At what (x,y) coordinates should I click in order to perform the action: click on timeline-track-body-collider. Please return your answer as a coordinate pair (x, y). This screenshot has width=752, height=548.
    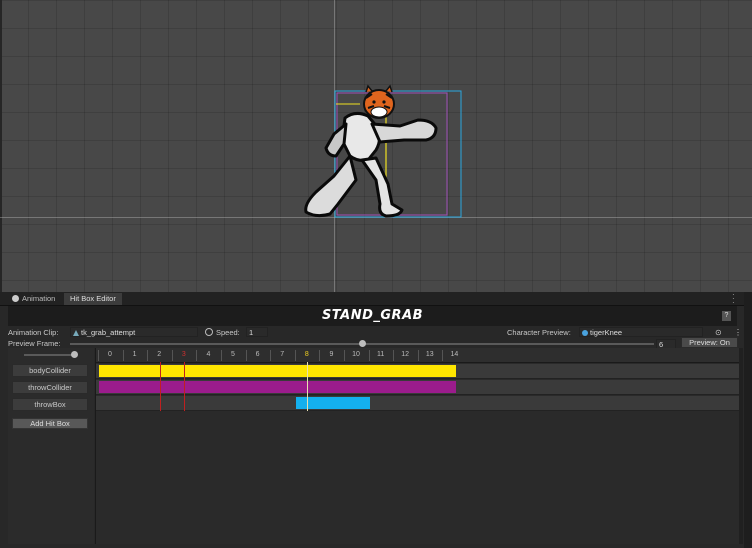
    Looking at the image, I should click on (417, 371).